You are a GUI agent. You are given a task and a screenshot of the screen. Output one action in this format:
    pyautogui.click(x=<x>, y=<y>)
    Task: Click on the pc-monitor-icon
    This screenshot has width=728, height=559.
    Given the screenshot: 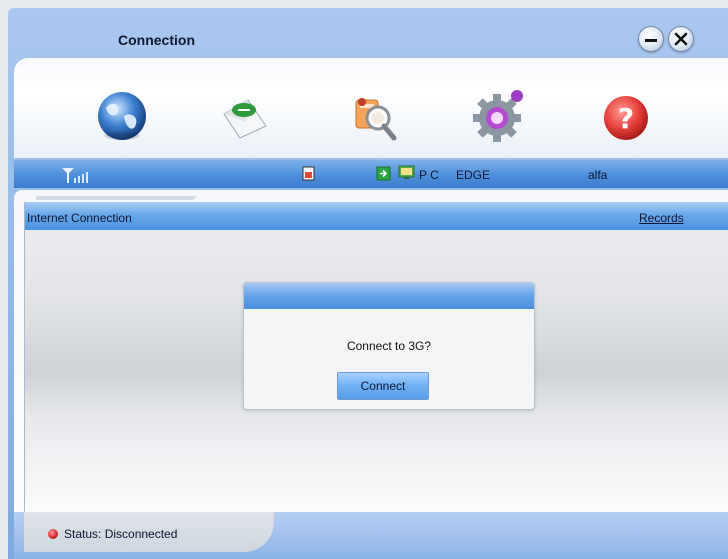 What is the action you would take?
    pyautogui.click(x=406, y=172)
    